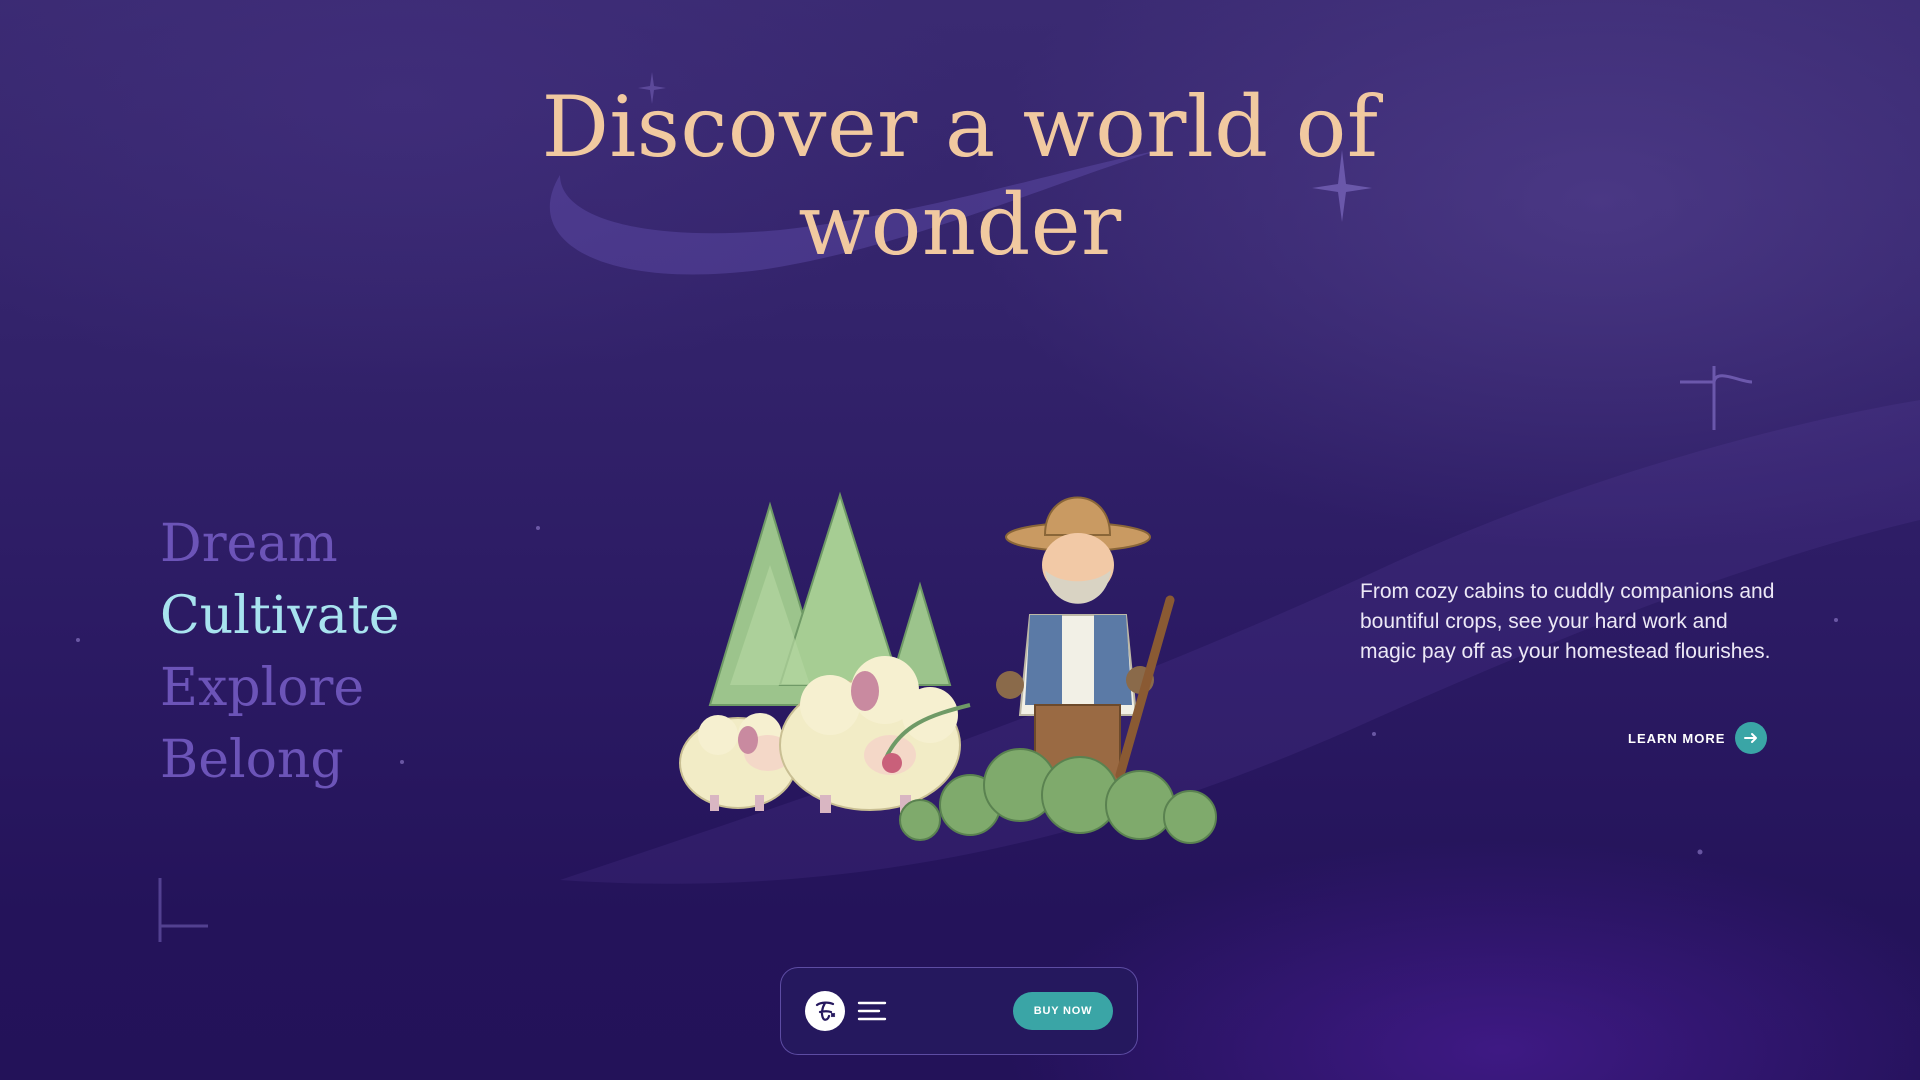  I want to click on learn-more-link: LEARN MORE, so click(1698, 738).